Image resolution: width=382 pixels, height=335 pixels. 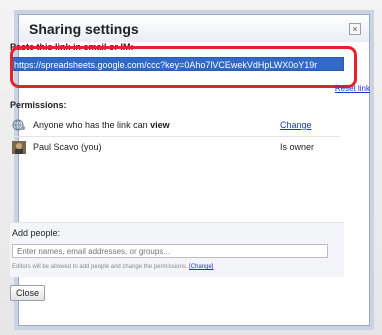 I want to click on permission-level: view, so click(x=160, y=125).